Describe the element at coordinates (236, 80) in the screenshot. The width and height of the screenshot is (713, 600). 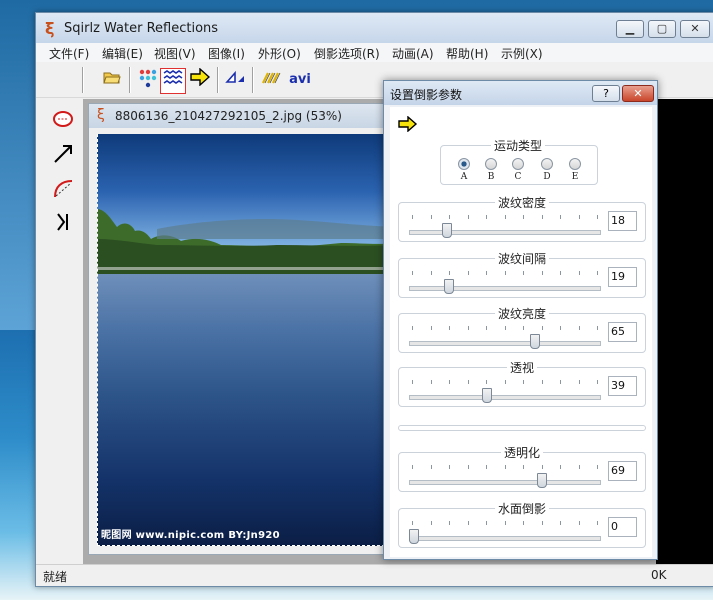
I see `triangle-tool-icon` at that location.